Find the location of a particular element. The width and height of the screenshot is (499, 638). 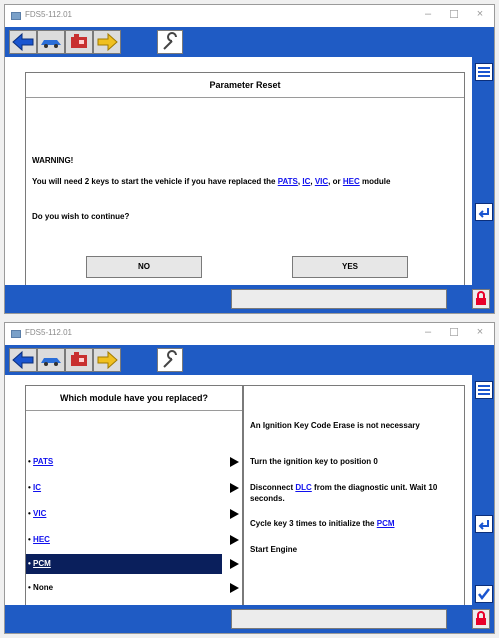

module-label: None is located at coordinates (43, 587).